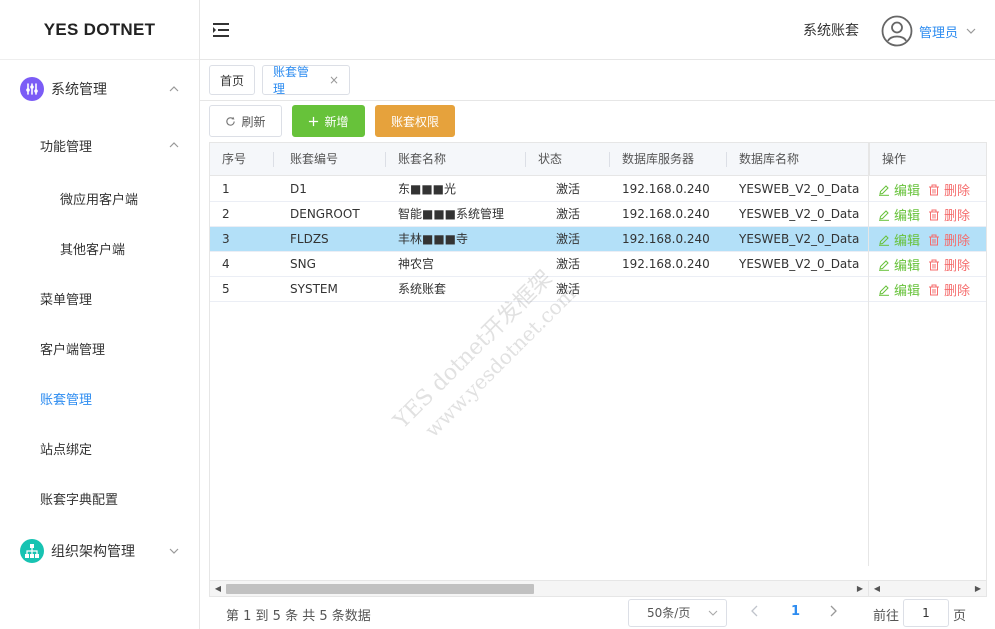 This screenshot has width=995, height=629. Describe the element at coordinates (32, 551) in the screenshot. I see `org-chart-icon` at that location.